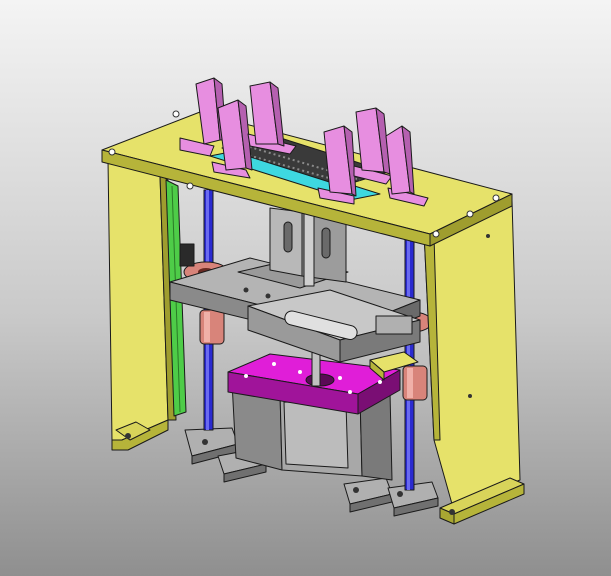  I want to click on connector-icon, so click(187, 255).